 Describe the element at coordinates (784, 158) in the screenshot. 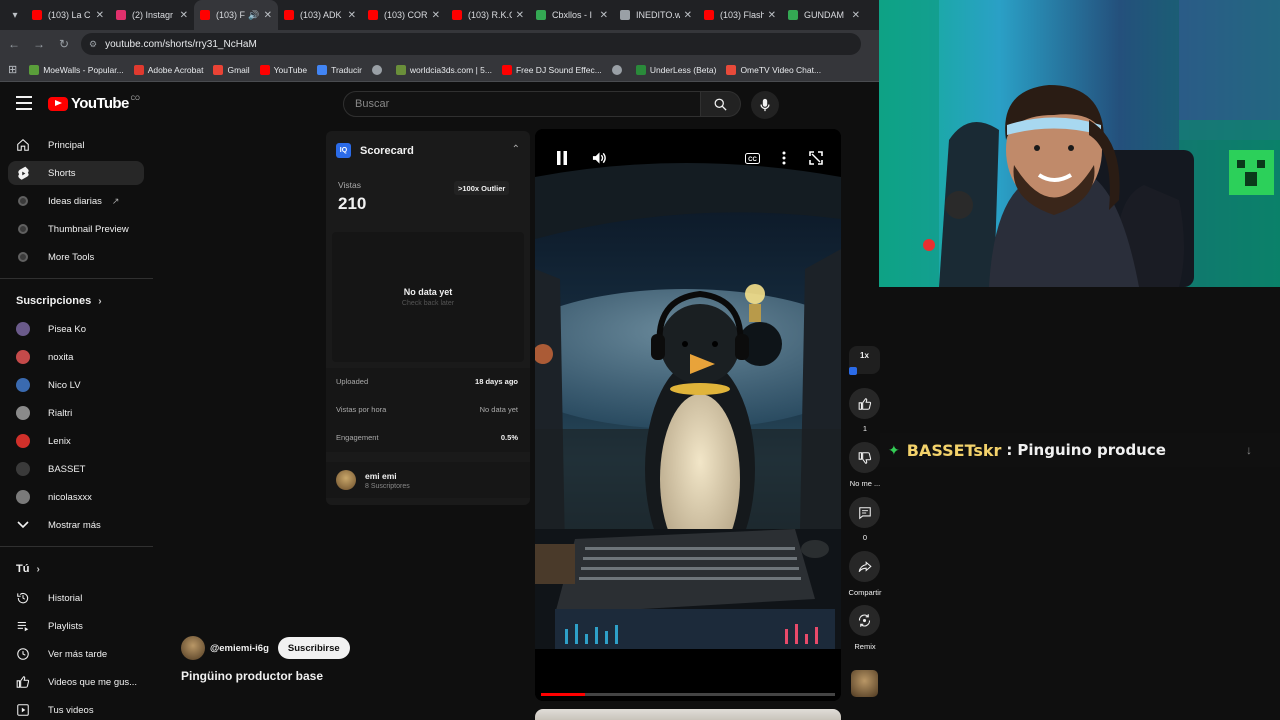

I see `more-options-button` at that location.